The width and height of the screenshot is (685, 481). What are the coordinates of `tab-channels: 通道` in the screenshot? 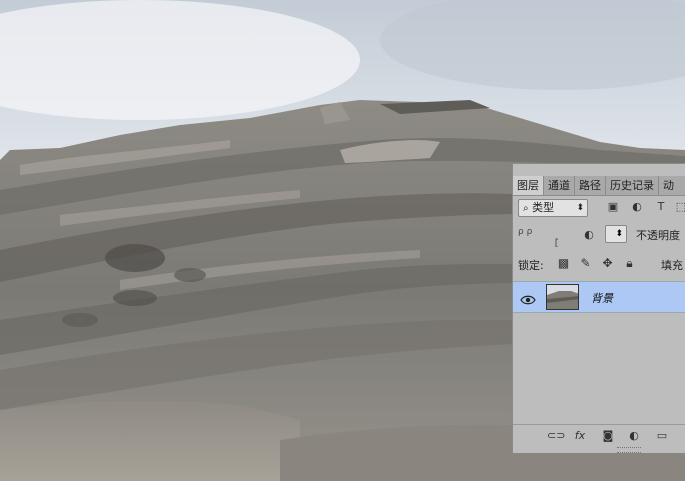 It's located at (559, 185).